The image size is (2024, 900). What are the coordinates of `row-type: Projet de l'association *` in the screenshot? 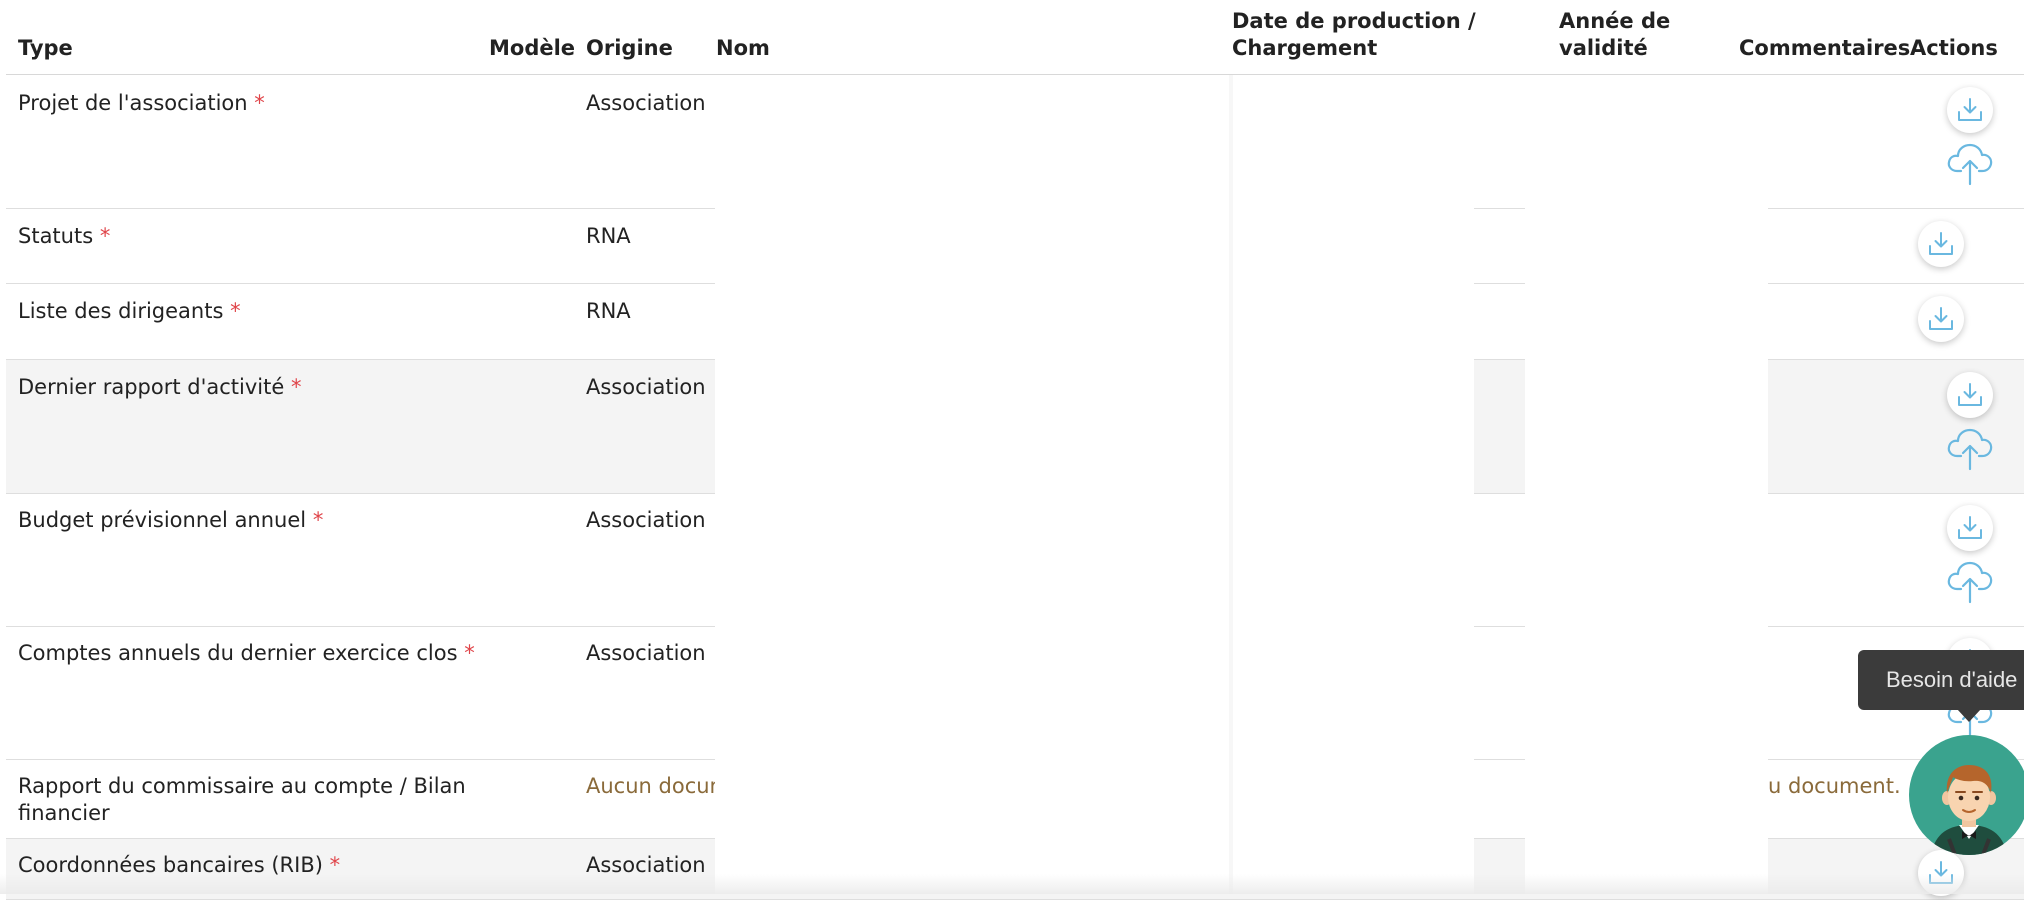 It's located at (141, 103).